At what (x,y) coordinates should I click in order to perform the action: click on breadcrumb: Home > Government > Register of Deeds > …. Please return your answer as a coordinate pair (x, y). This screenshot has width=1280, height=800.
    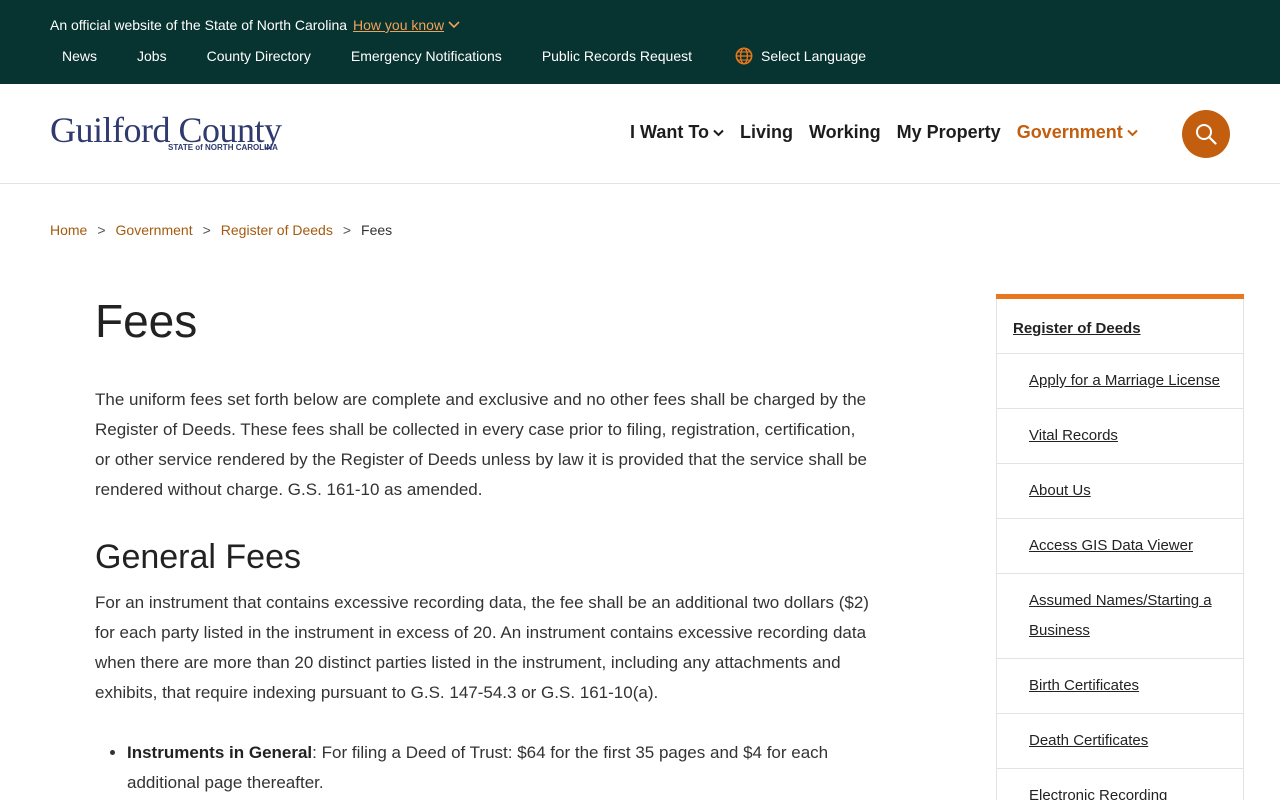
    Looking at the image, I should click on (221, 230).